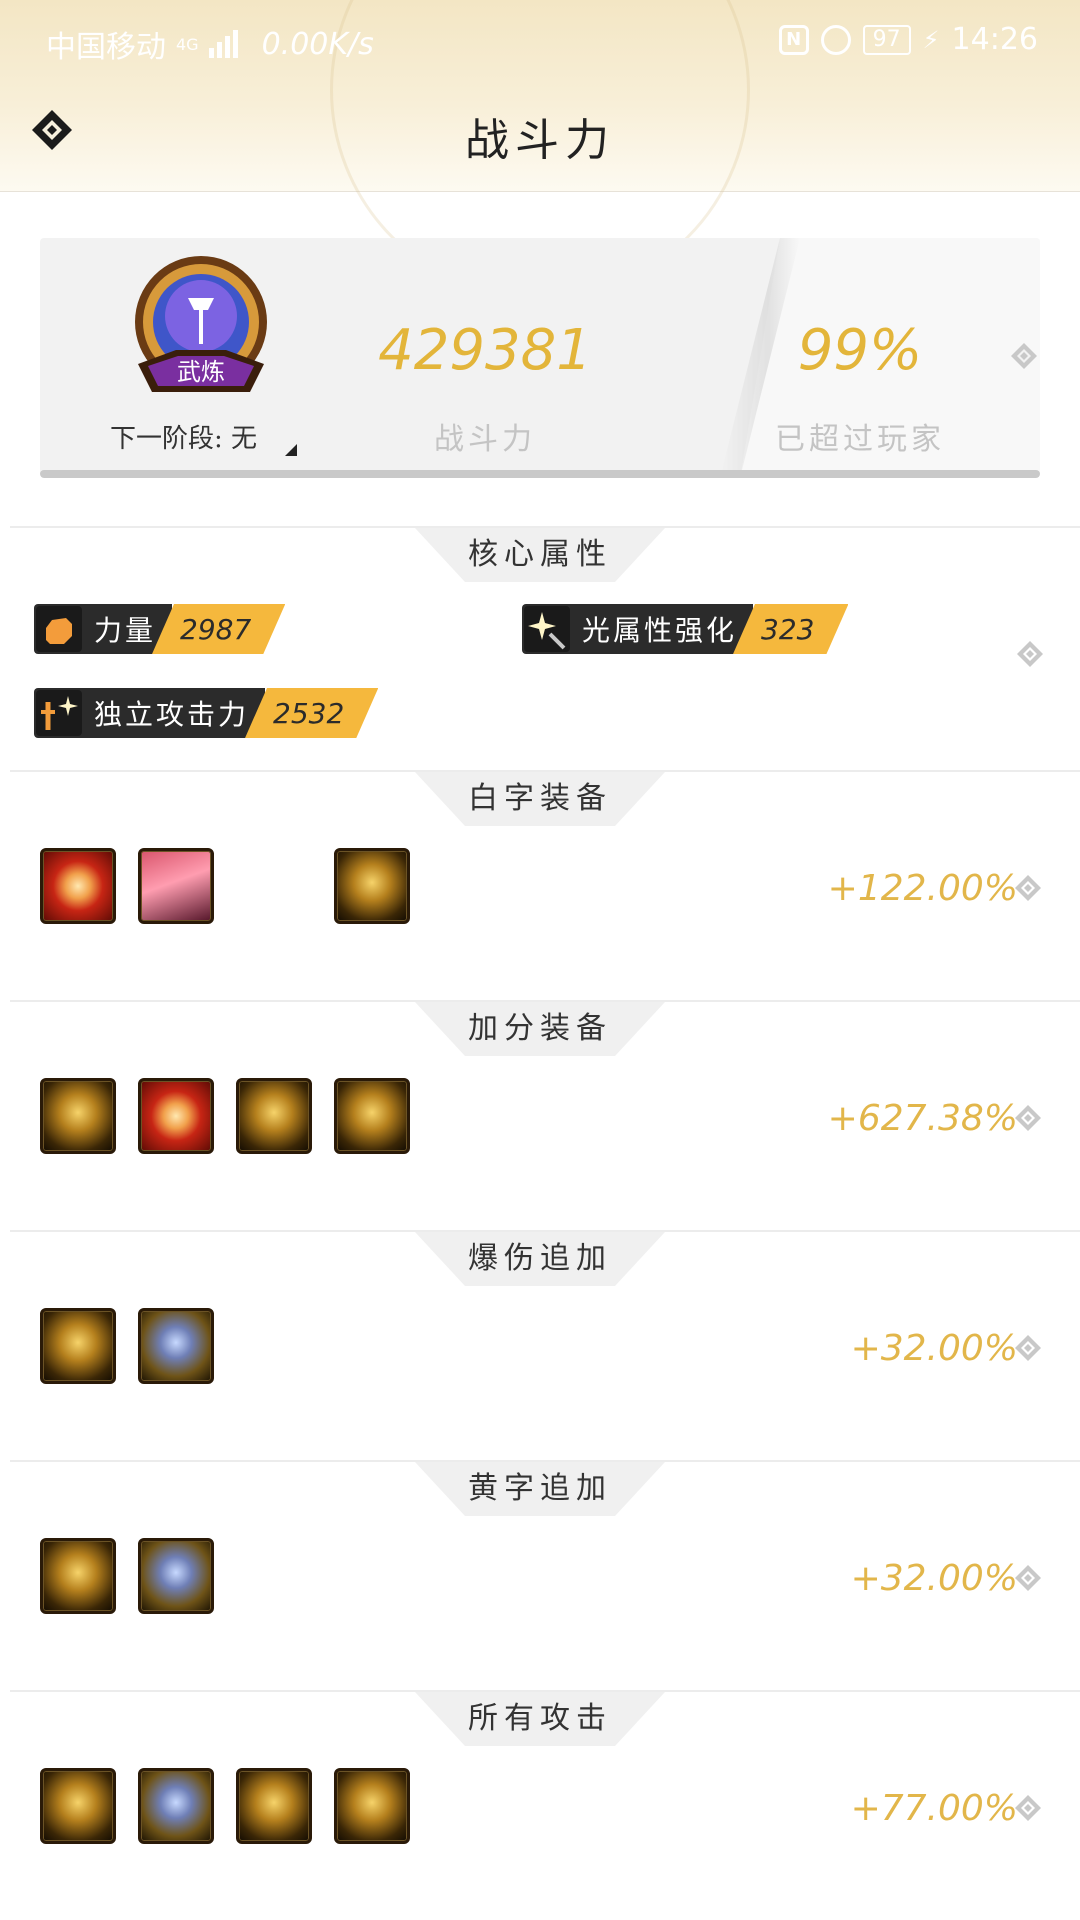  Describe the element at coordinates (545, 885) in the screenshot. I see `white-text-equipment-section: 白字装备 +122.00%` at that location.